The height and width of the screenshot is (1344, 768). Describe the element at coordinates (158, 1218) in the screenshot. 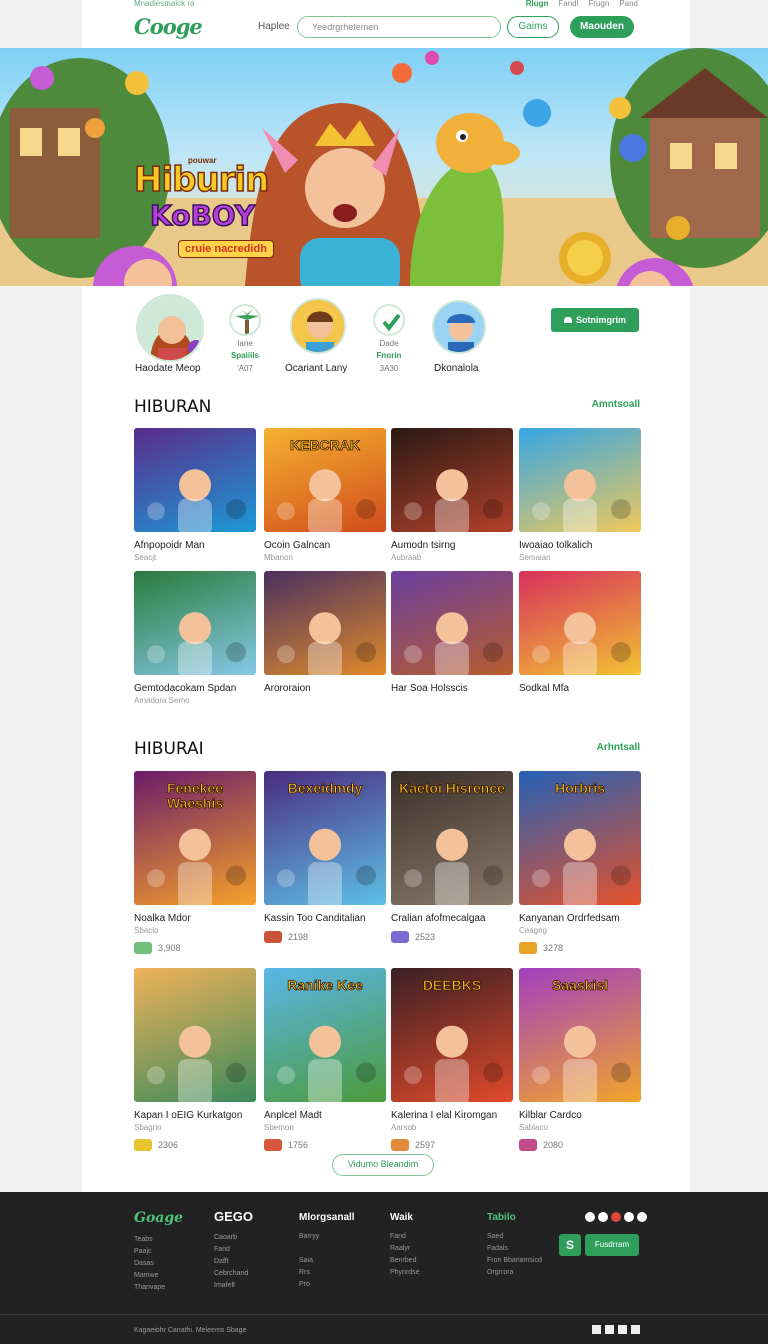

I see `footer-logo: Goage` at that location.